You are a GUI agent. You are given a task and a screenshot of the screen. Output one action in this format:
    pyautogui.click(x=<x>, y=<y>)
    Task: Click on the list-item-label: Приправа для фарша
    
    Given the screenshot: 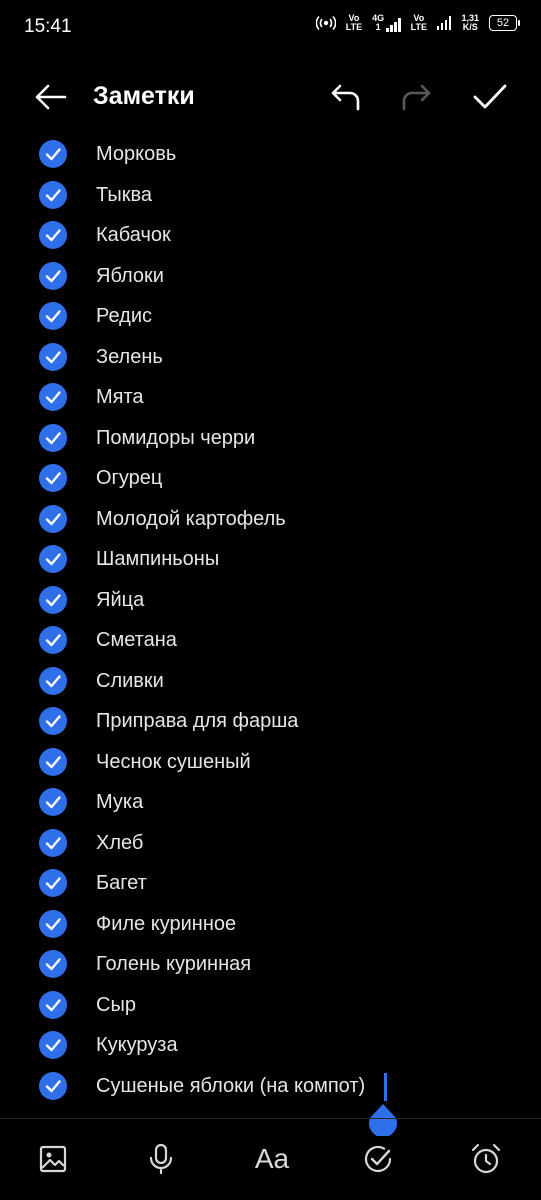 What is the action you would take?
    pyautogui.click(x=197, y=721)
    